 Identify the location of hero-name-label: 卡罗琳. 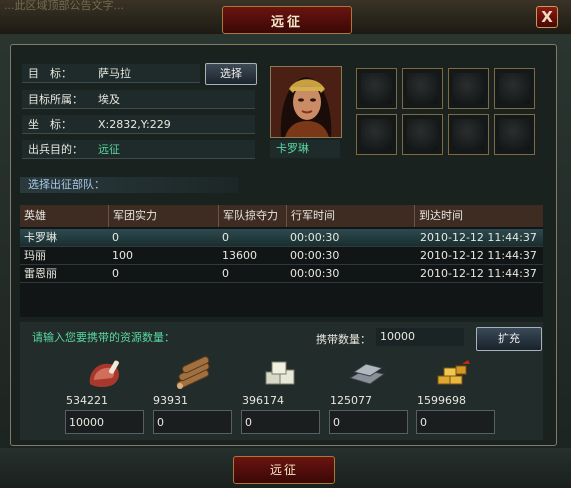
(305, 149).